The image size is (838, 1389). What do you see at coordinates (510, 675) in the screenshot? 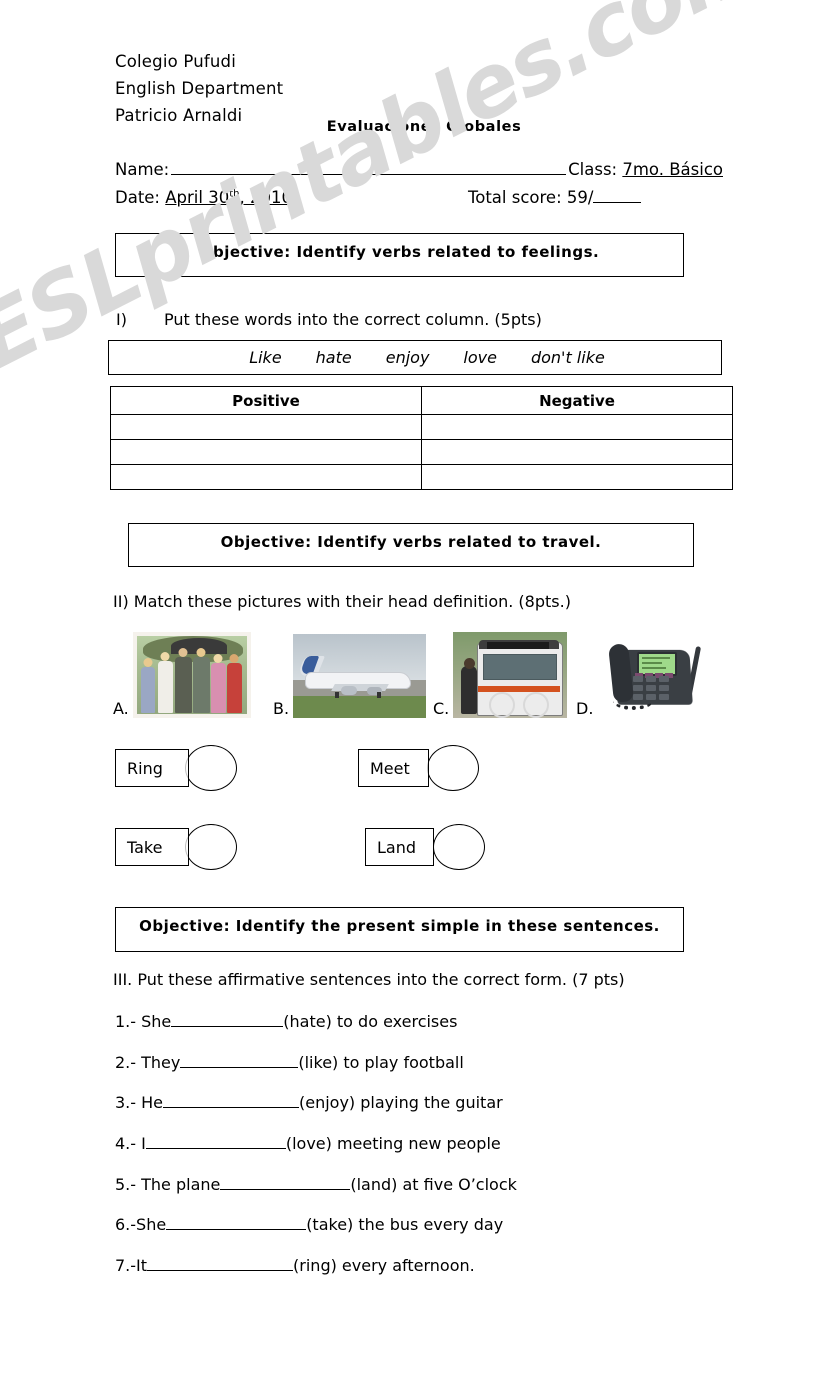
I see `bus-boarding-photo` at bounding box center [510, 675].